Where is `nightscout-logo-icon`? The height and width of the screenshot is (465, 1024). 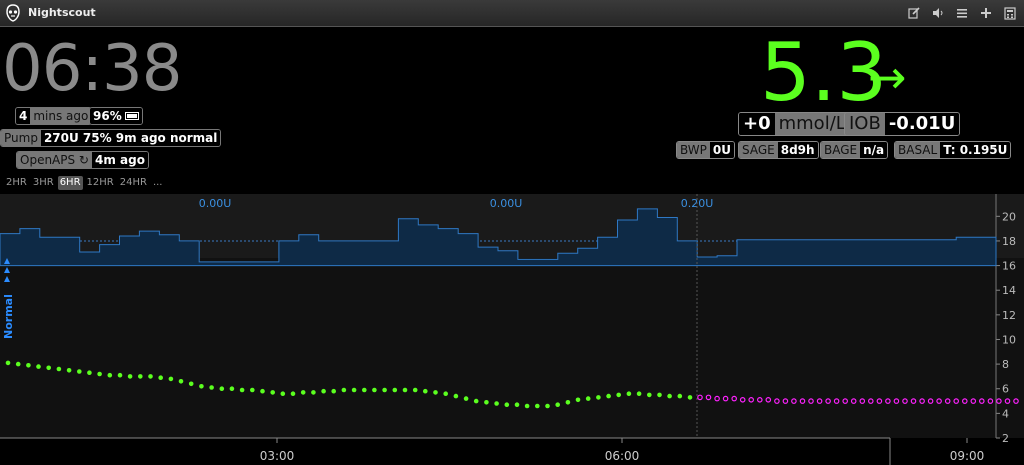
nightscout-logo-icon is located at coordinates (13, 13).